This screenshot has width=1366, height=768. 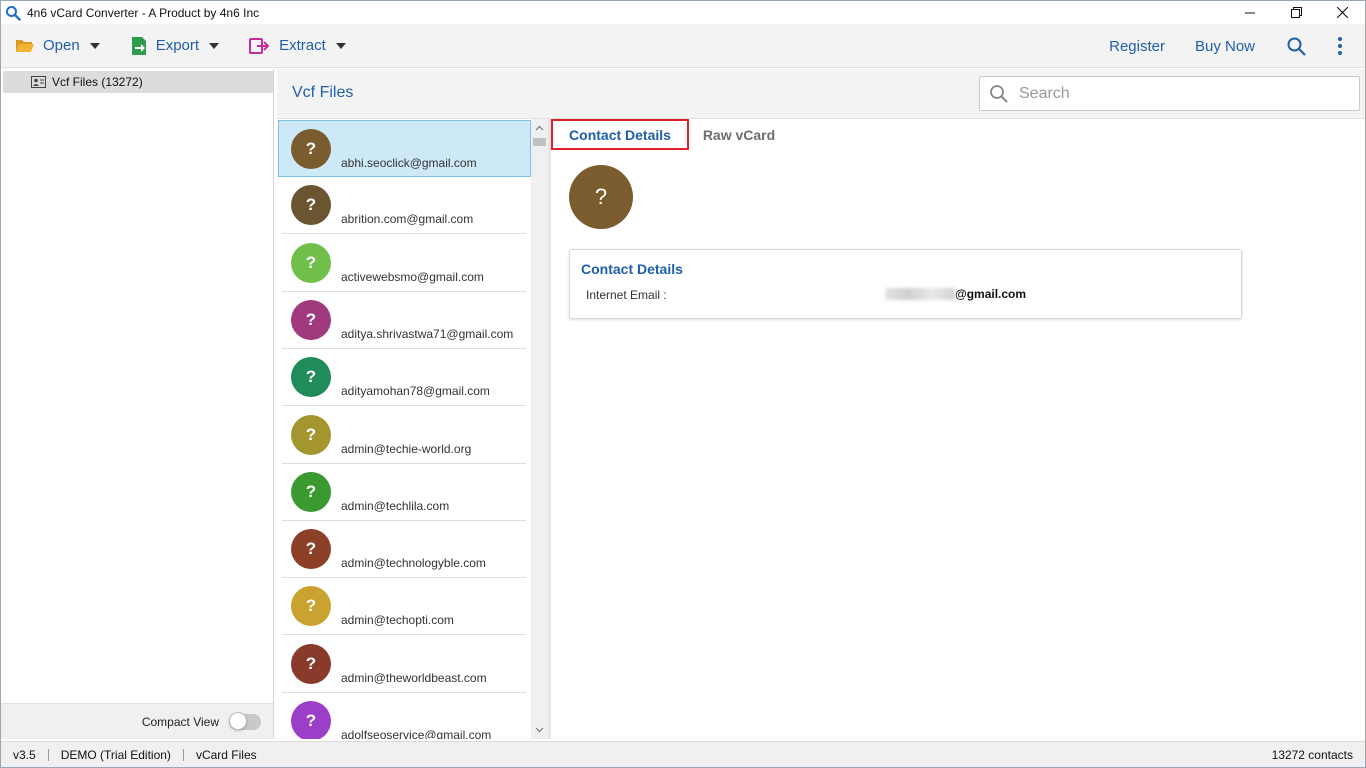 I want to click on tab-raw-vcard: Raw vCard, so click(x=739, y=134).